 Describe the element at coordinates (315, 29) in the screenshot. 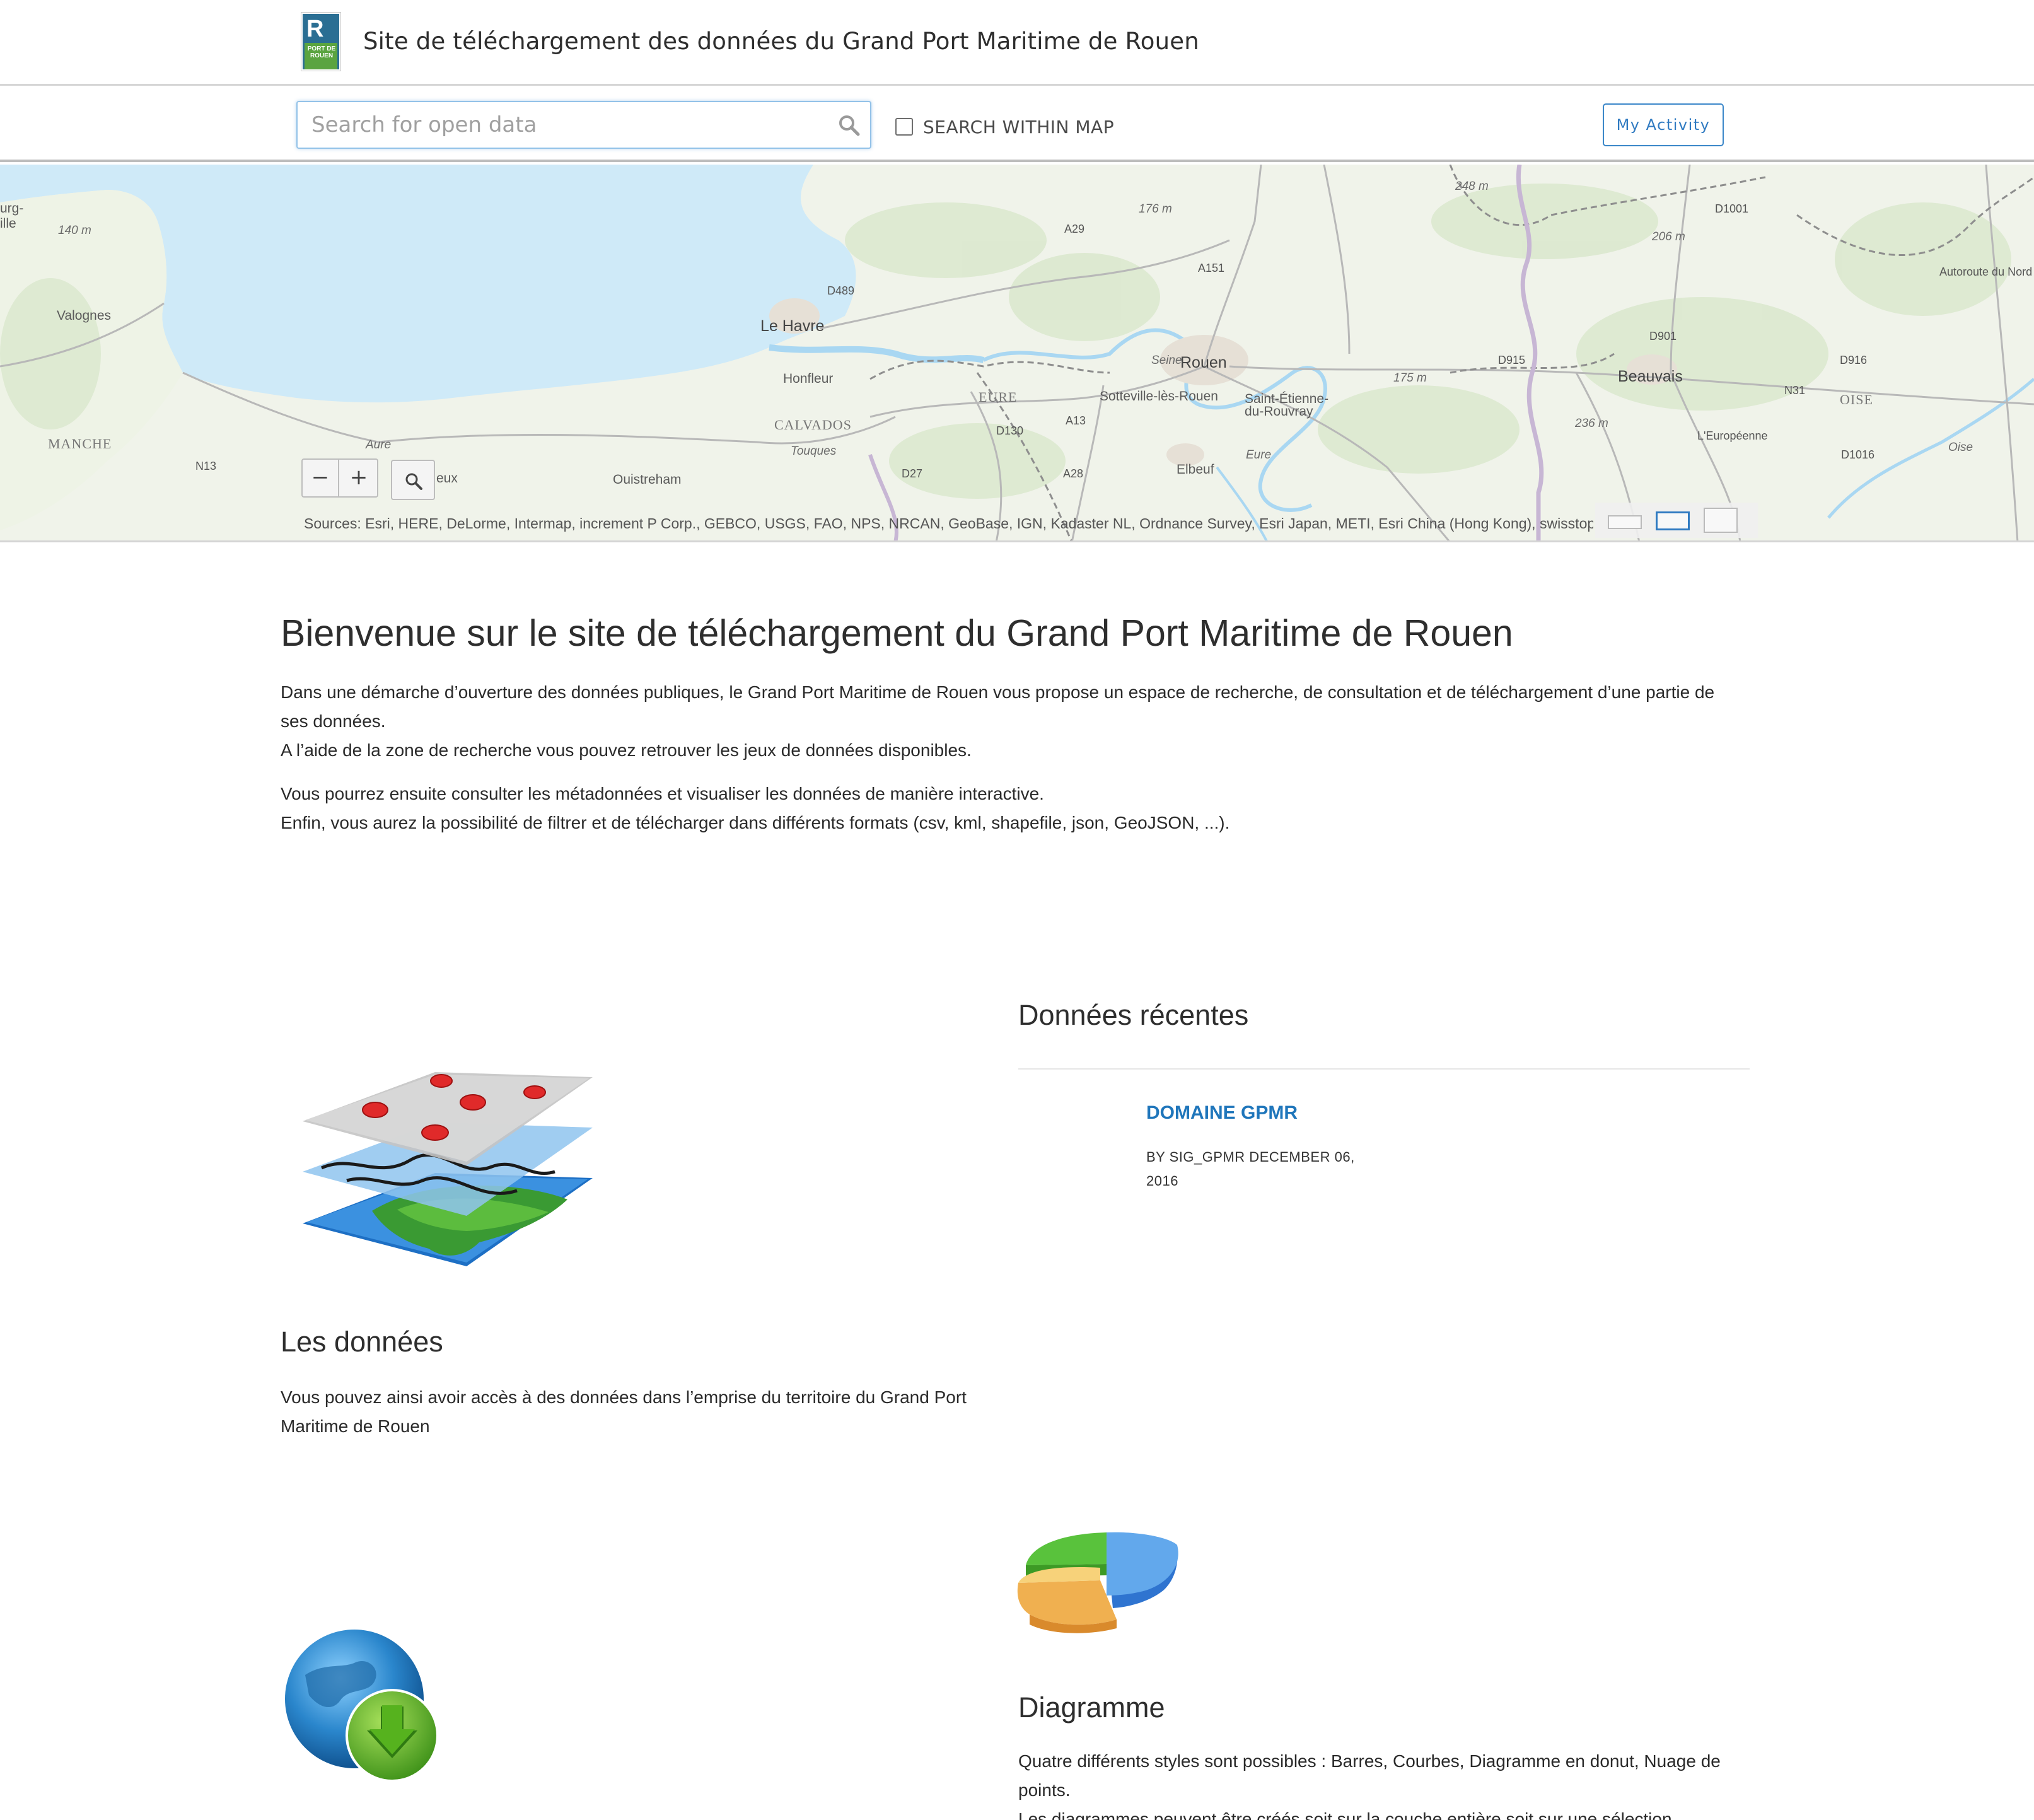

I see `logo-mark: R` at that location.